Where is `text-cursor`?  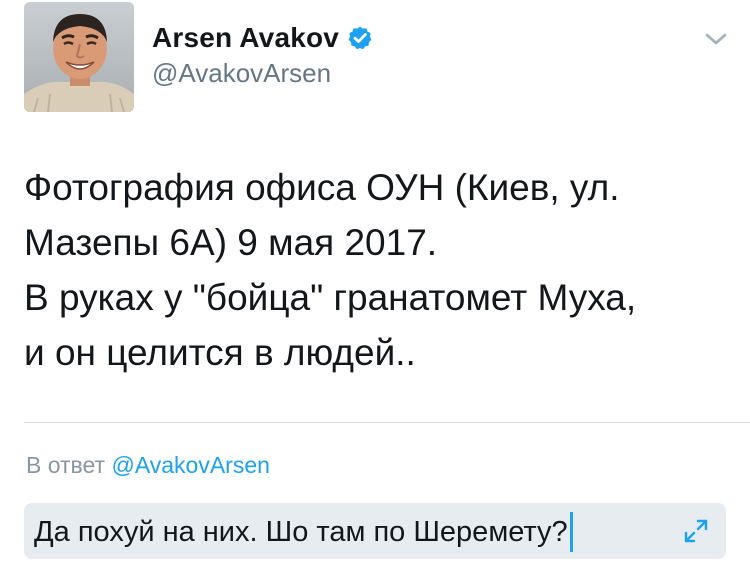
text-cursor is located at coordinates (571, 532).